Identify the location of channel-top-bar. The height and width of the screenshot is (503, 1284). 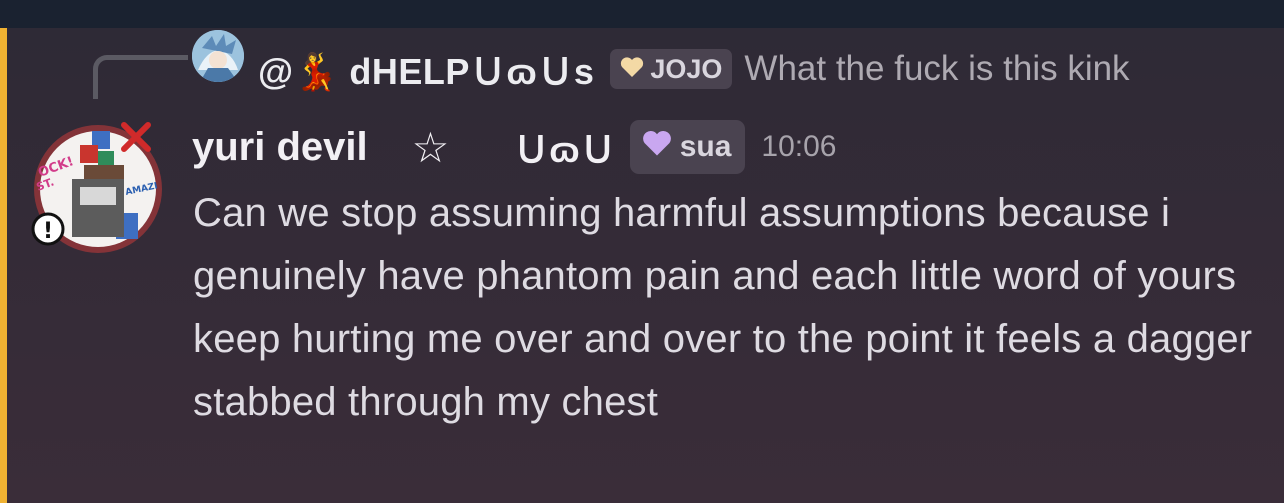
(642, 14).